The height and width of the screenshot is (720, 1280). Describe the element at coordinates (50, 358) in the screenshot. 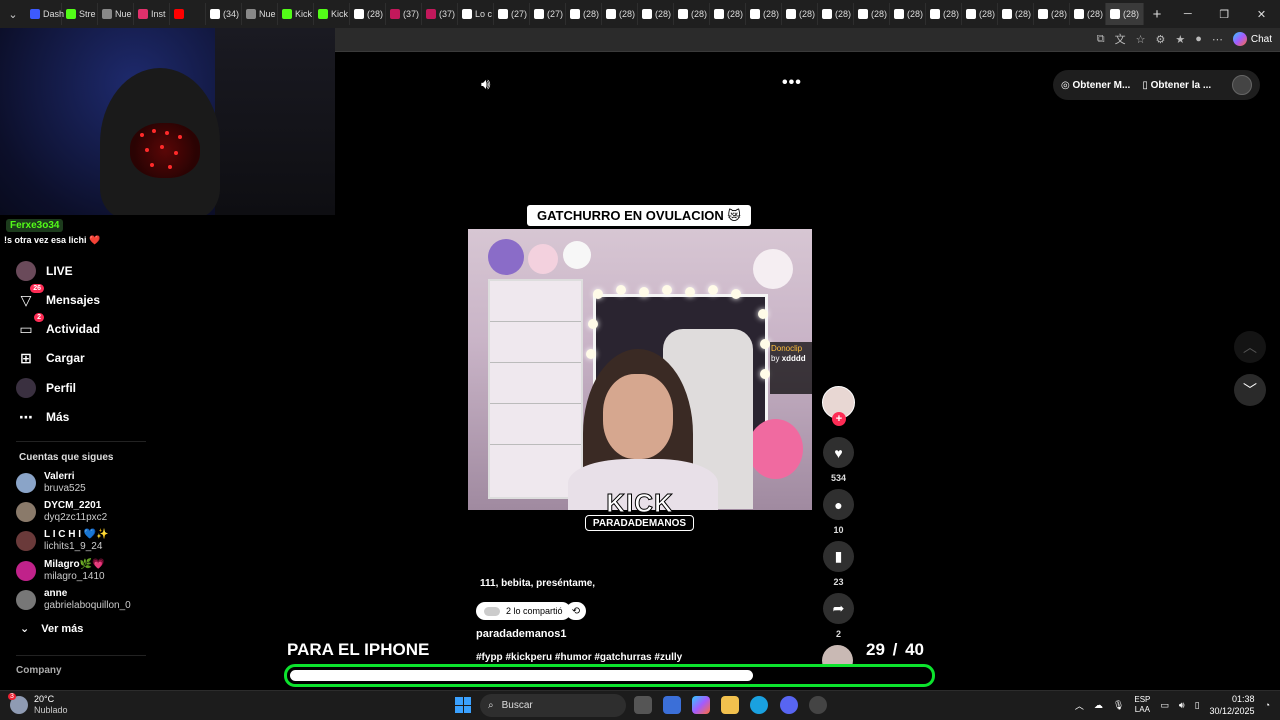

I see `sidebar-item-upload: ⊞ Cargar` at that location.